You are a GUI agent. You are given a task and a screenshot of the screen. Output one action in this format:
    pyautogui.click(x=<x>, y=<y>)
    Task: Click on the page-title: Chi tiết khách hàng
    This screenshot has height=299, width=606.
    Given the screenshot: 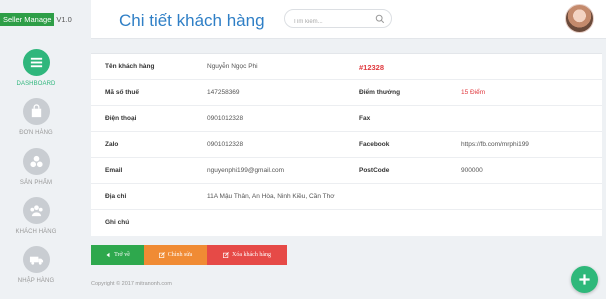 What is the action you would take?
    pyautogui.click(x=192, y=20)
    